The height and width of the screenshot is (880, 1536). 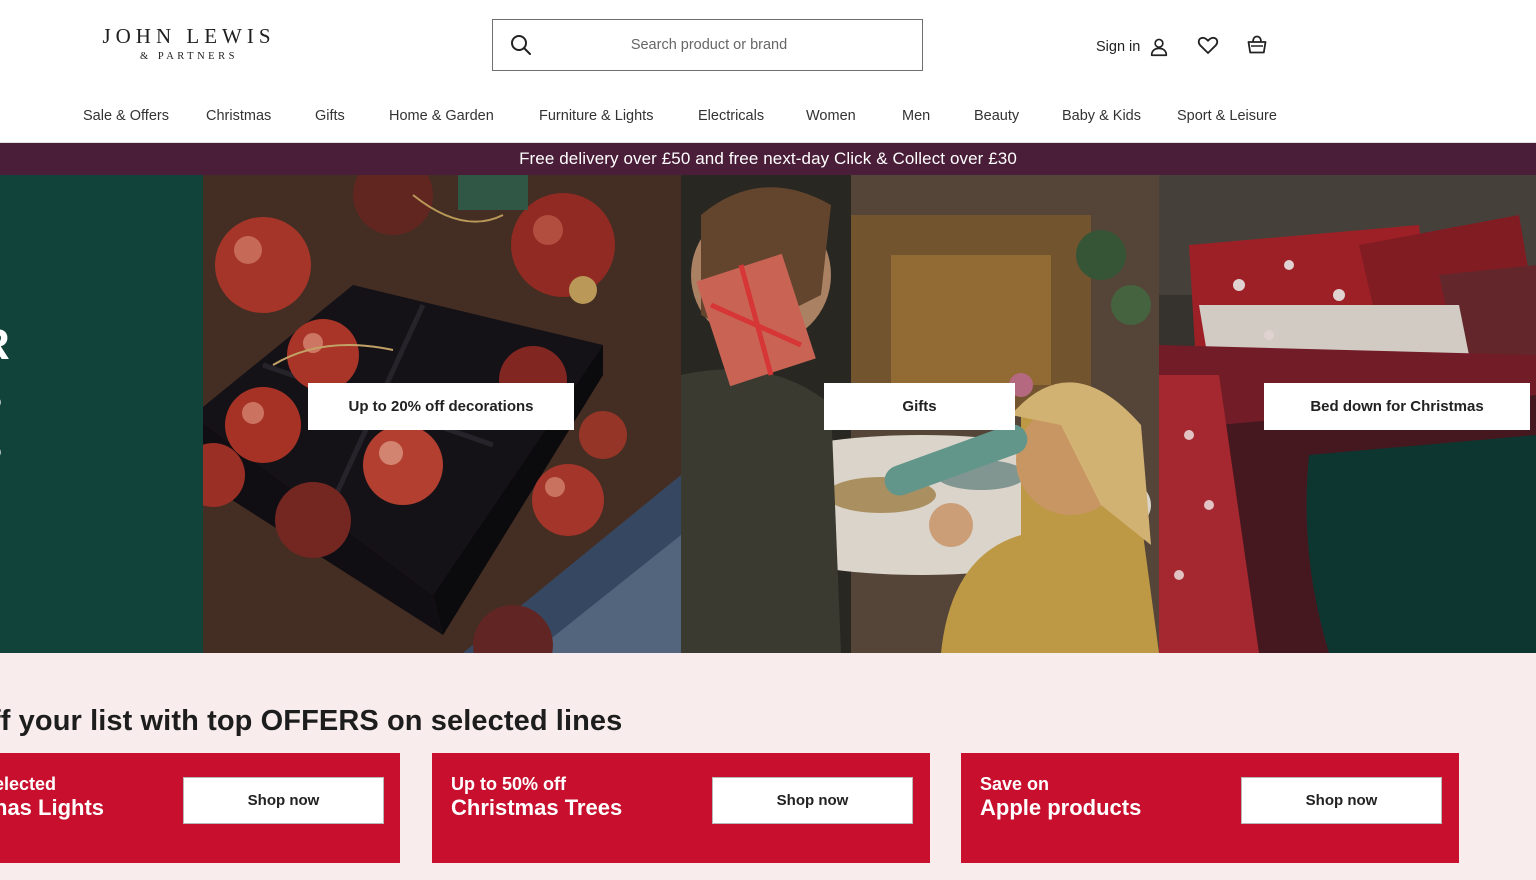 I want to click on nav-item-furniture-lights: Furniture & Lights, so click(x=596, y=116).